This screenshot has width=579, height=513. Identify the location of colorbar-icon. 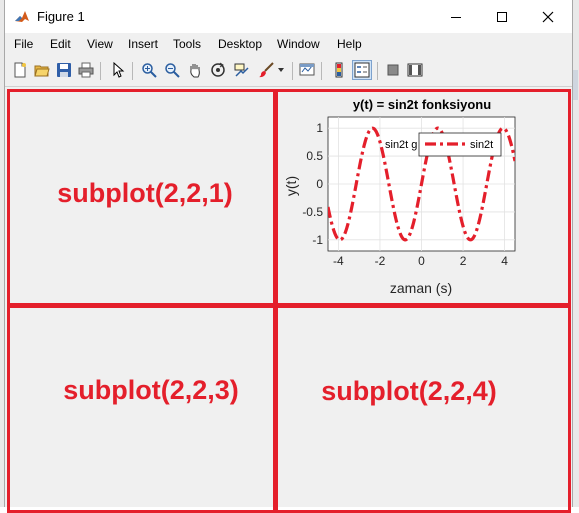
(339, 70).